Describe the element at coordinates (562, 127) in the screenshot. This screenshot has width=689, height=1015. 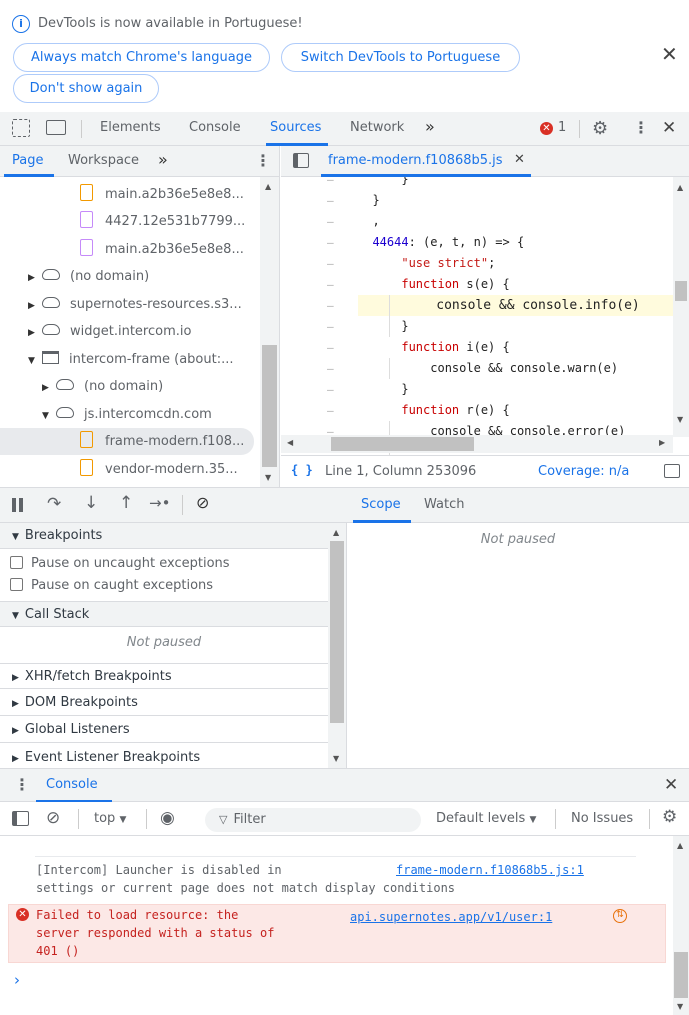
I see `error-count: 1` at that location.